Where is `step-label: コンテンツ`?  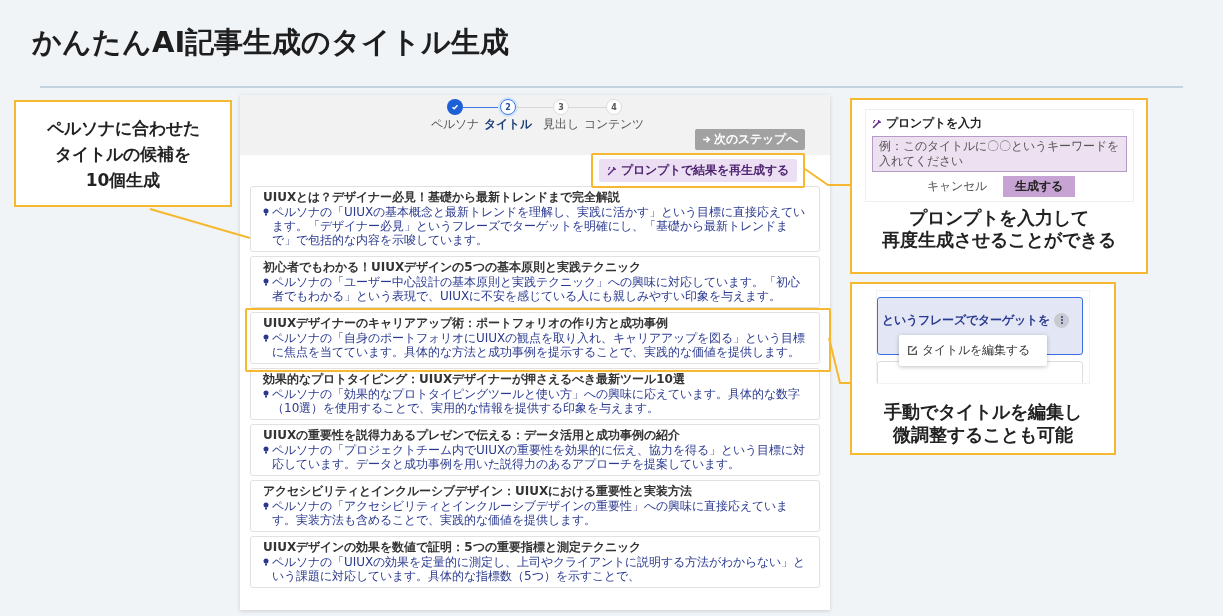 step-label: コンテンツ is located at coordinates (614, 124).